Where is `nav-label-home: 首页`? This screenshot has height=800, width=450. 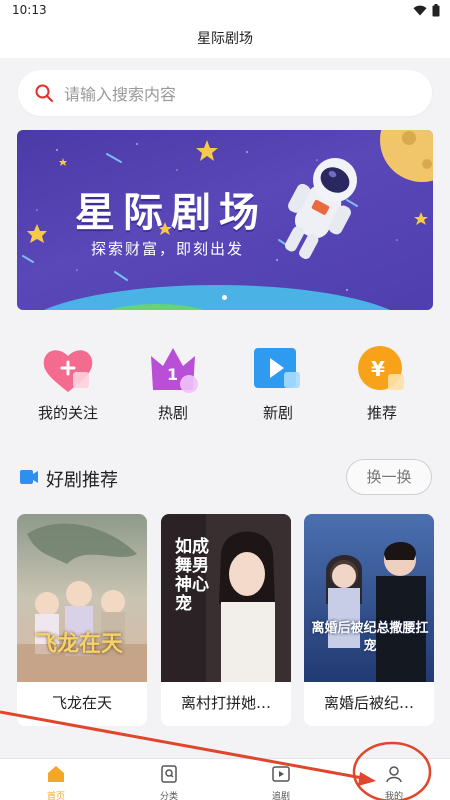
nav-label-home: 首页 is located at coordinates (55, 796).